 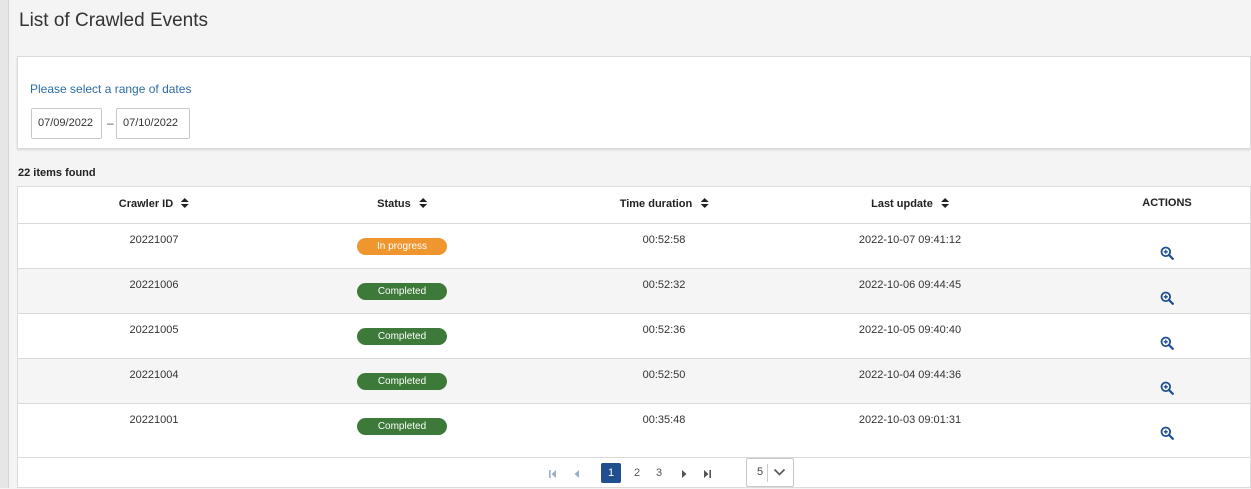 What do you see at coordinates (154, 240) in the screenshot?
I see `crawler-id-cell: 20221007` at bounding box center [154, 240].